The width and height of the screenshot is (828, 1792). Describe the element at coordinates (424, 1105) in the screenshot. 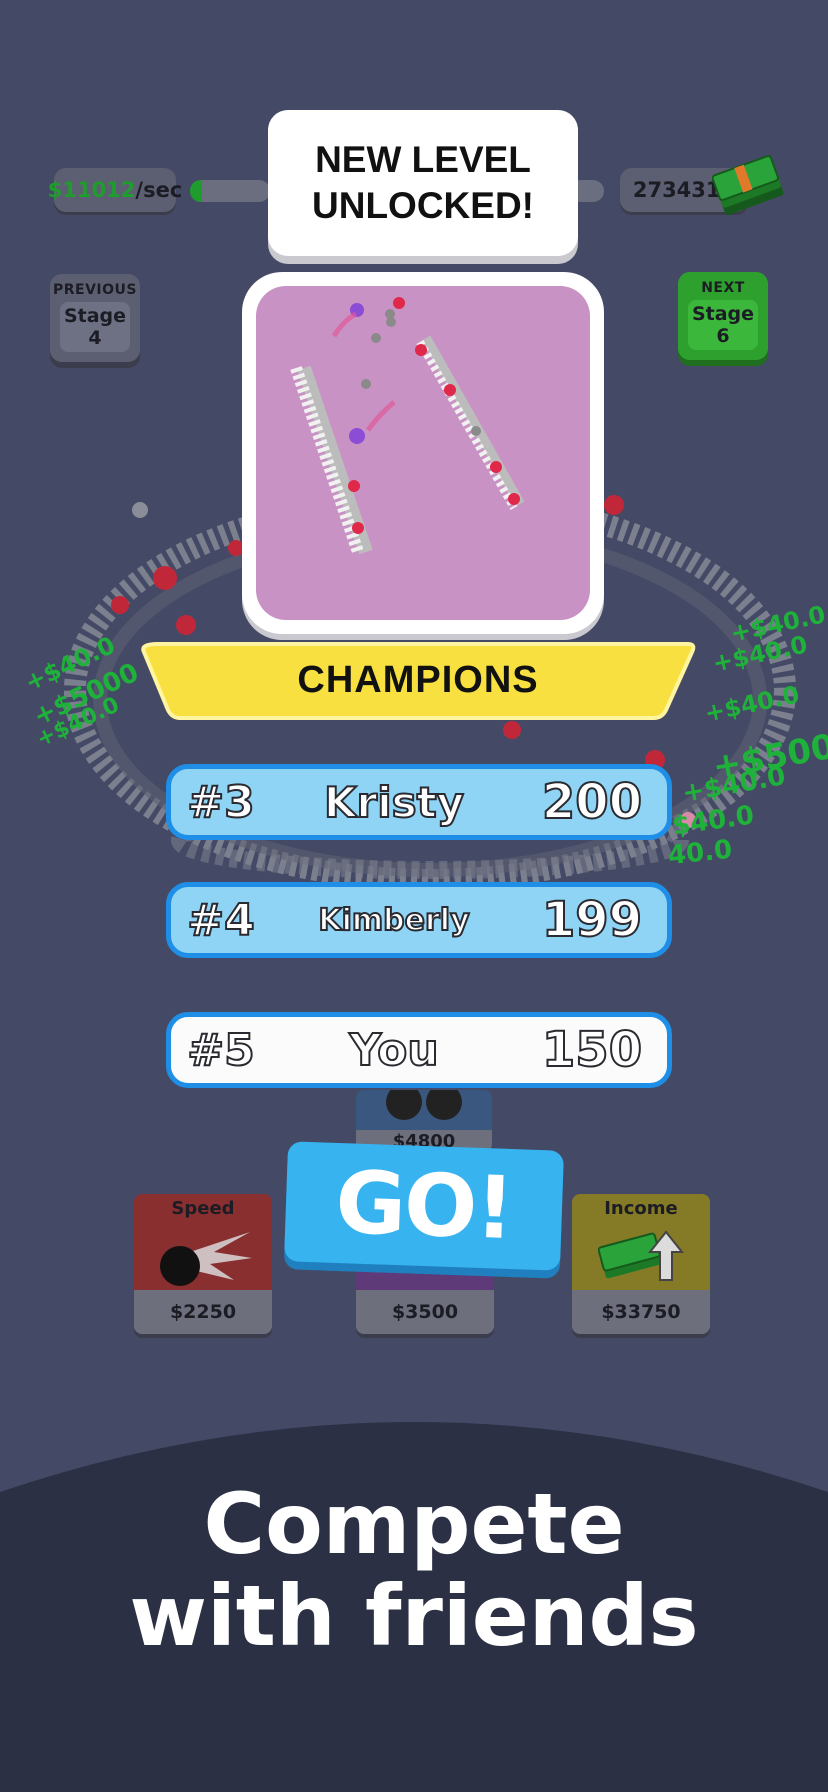

I see `balls-icon` at that location.